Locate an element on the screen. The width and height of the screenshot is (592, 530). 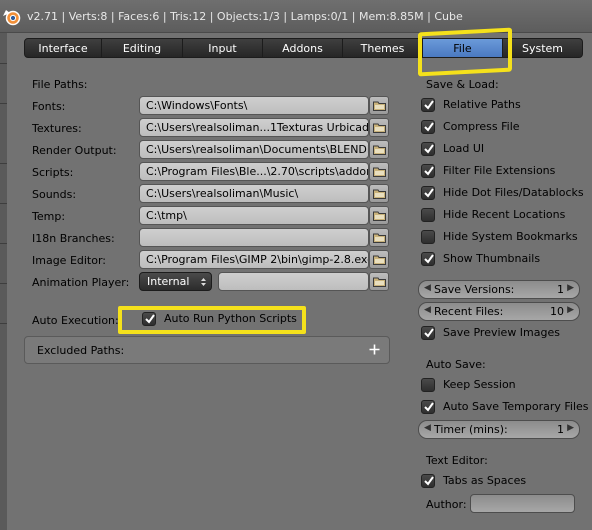
image-editor-label: Image Editor: is located at coordinates (69, 260).